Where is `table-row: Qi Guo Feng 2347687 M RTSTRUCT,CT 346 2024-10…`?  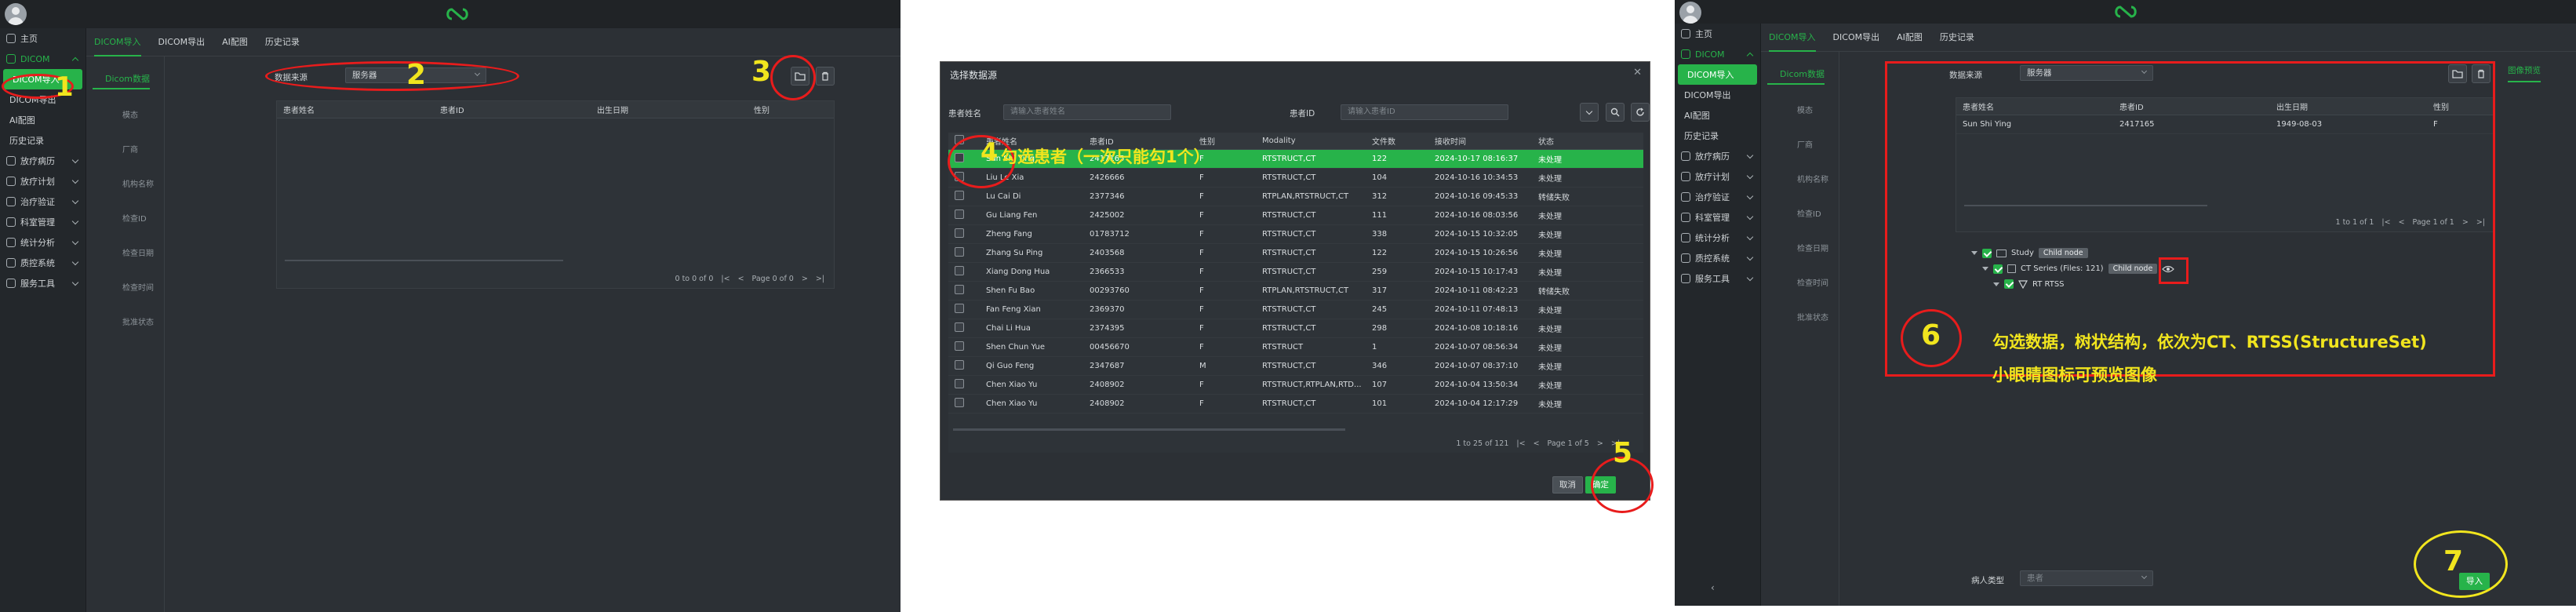 table-row: Qi Guo Feng 2347687 M RTSTRUCT,CT 346 2024-10… is located at coordinates (1295, 366).